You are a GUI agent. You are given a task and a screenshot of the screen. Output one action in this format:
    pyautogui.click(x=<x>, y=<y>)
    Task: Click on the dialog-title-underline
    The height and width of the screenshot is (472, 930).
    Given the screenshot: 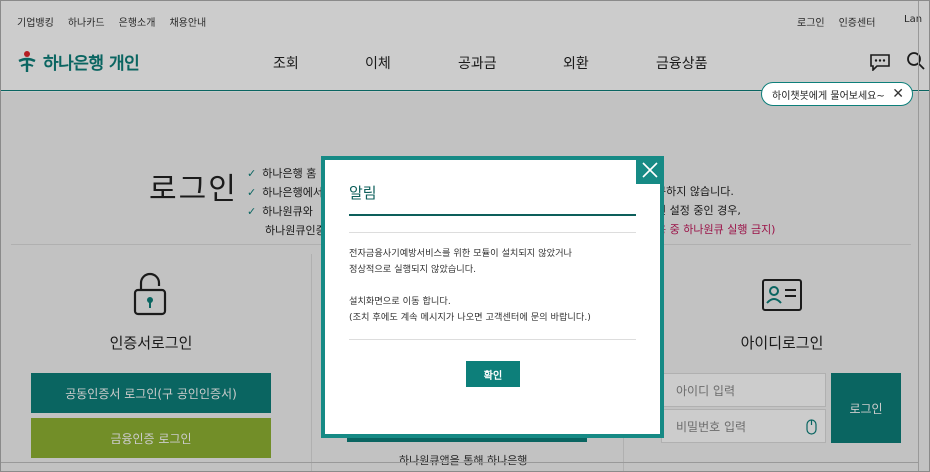 What is the action you would take?
    pyautogui.click(x=492, y=215)
    